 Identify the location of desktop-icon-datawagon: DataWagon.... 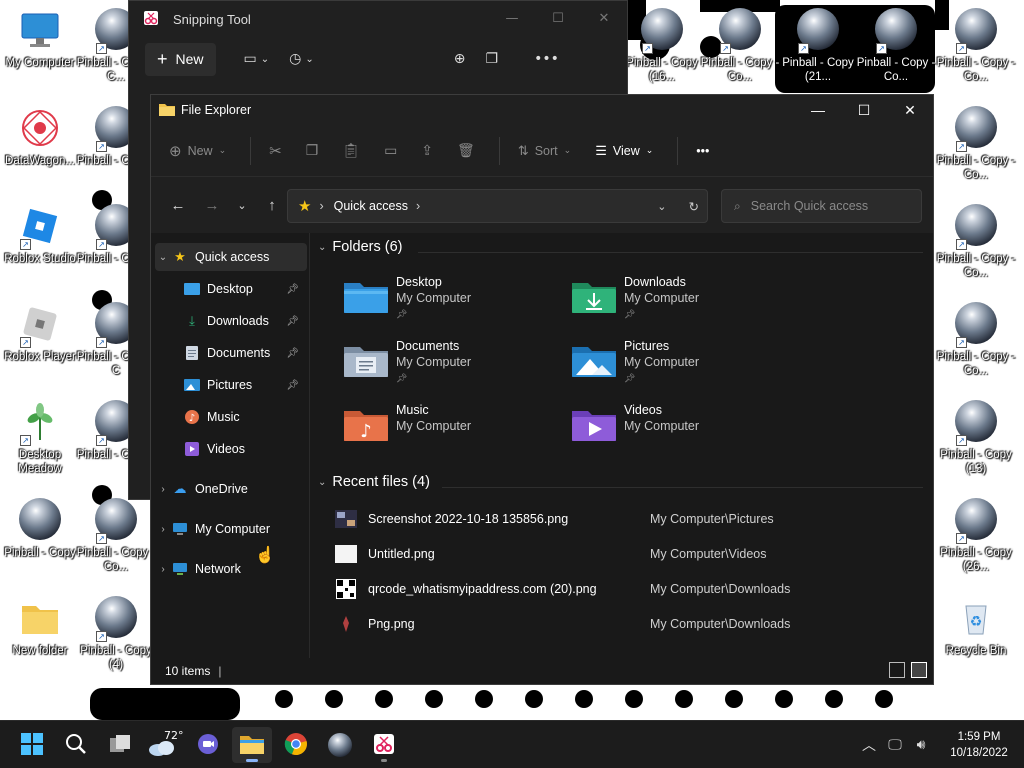
(40, 137).